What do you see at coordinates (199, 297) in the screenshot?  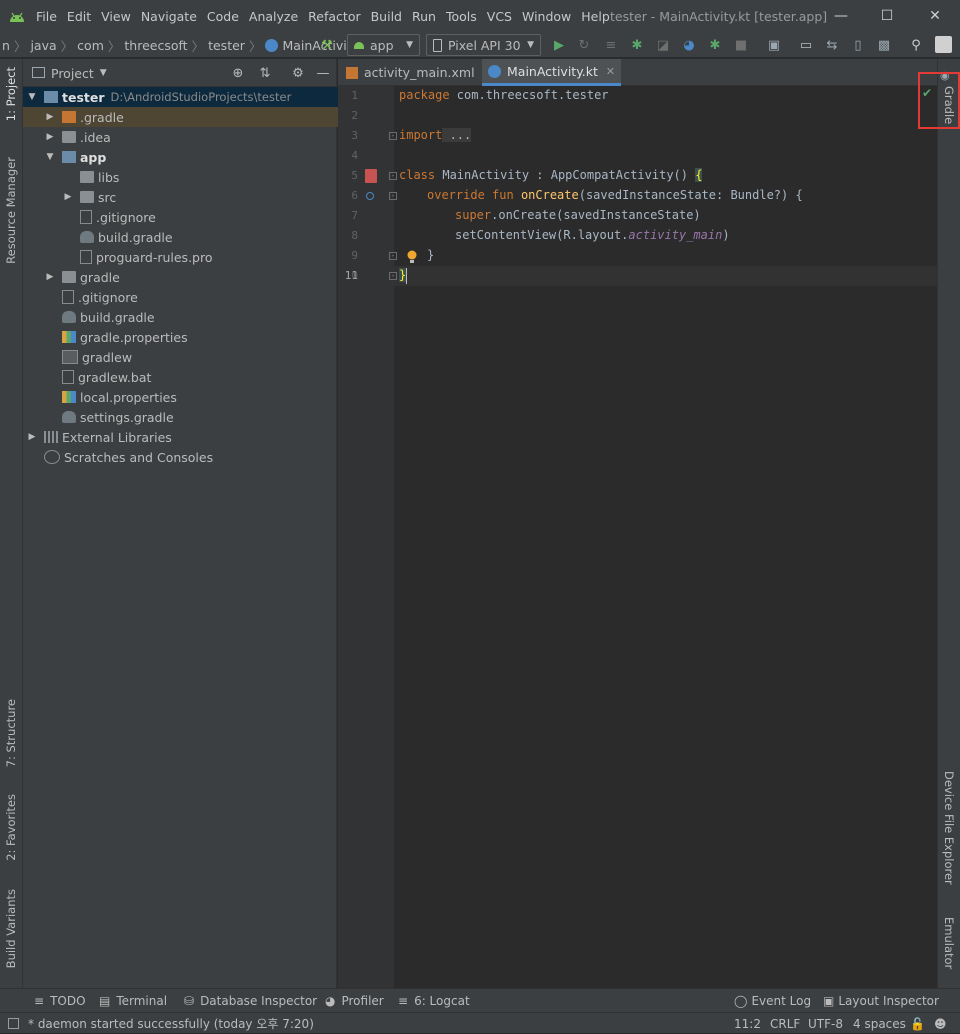 I see `tree-item: .gitignore` at bounding box center [199, 297].